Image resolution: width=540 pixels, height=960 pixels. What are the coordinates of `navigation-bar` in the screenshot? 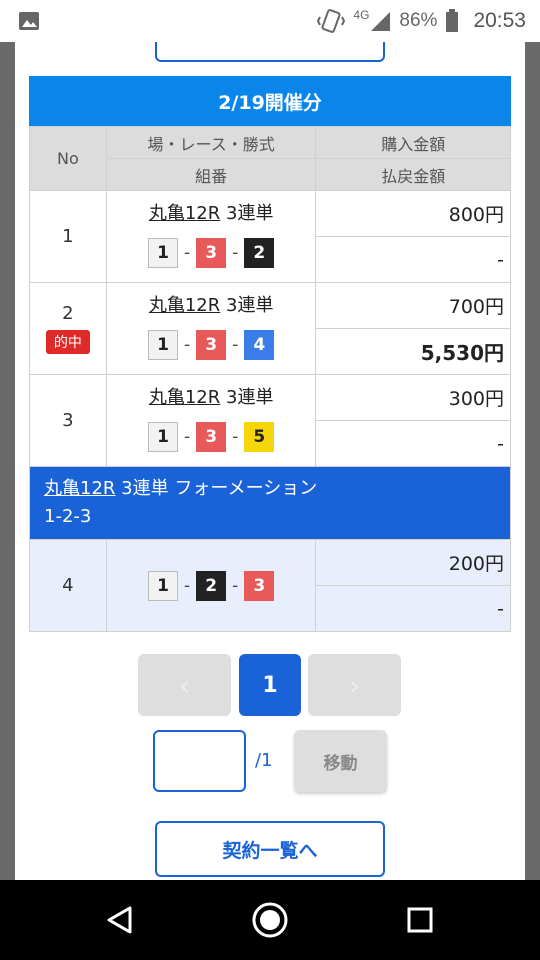 It's located at (270, 920).